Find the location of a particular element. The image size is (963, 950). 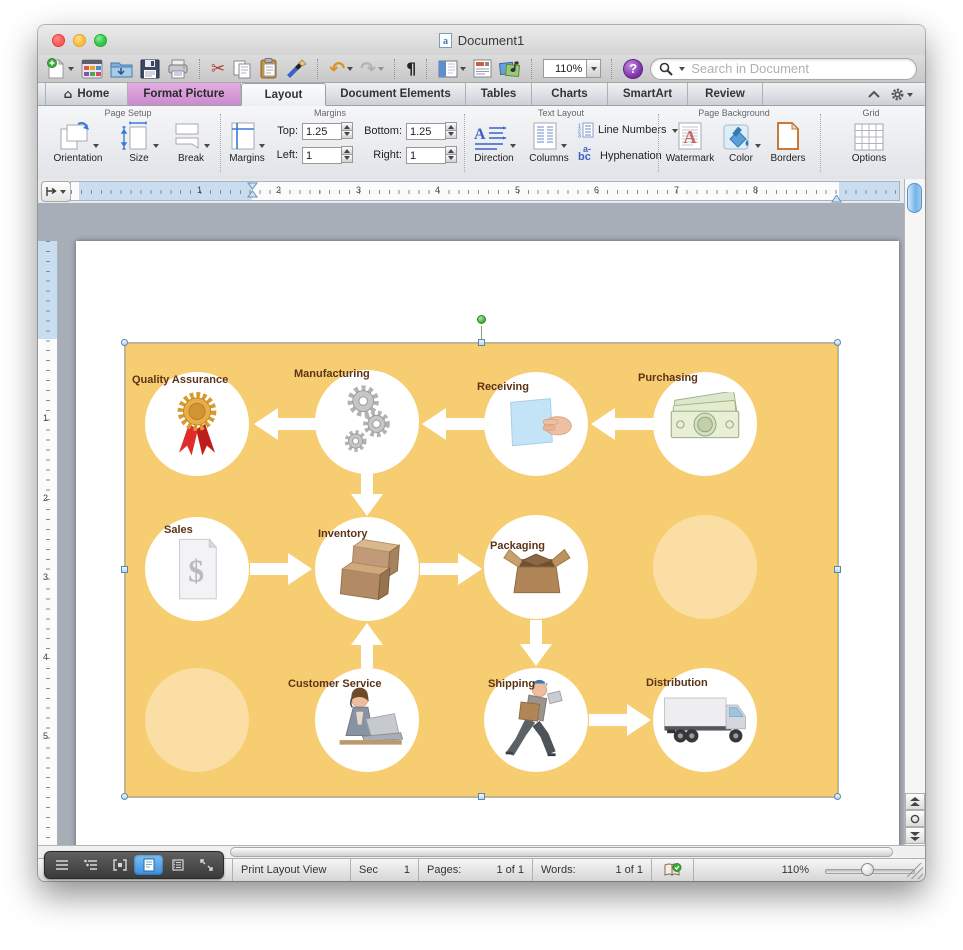

spelling-cell is located at coordinates (672, 870).